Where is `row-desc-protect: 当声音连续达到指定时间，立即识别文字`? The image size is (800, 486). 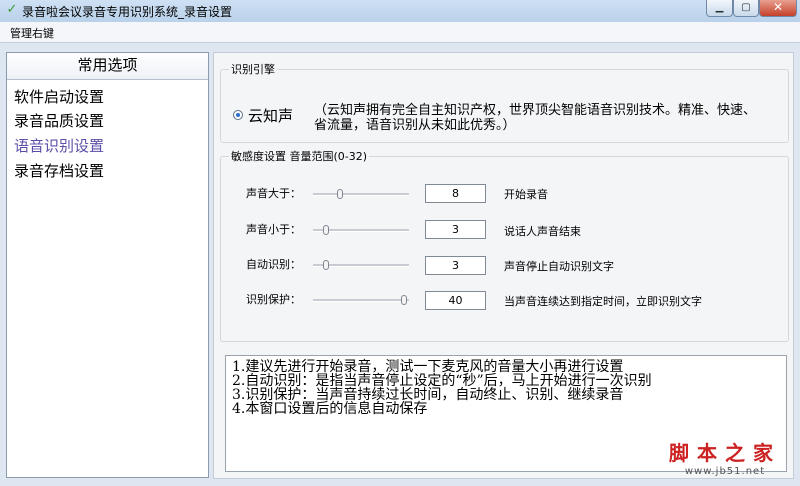
row-desc-protect: 当声音连续达到指定时间，立即识别文字 is located at coordinates (603, 301).